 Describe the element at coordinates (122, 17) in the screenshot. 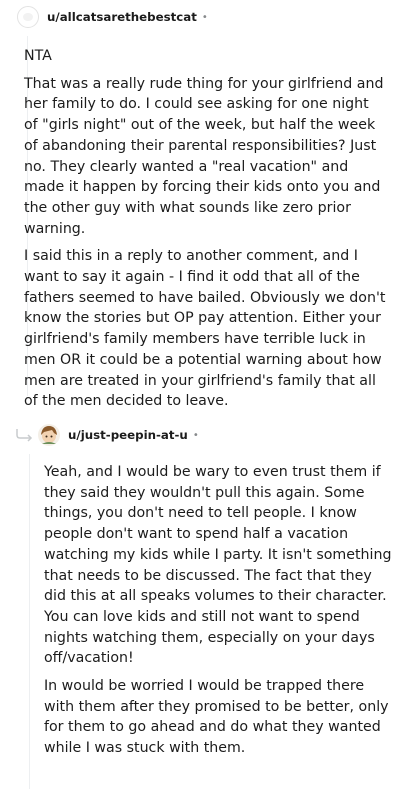

I see `username: u/allcatsarethebestcat` at that location.